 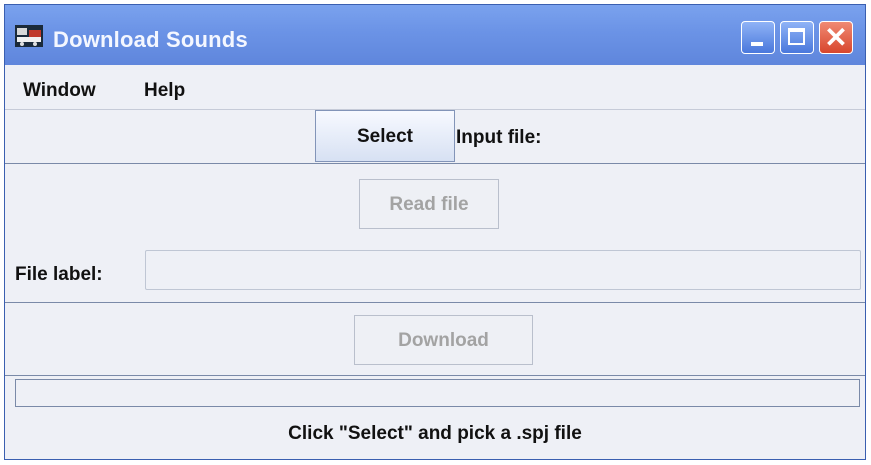 I want to click on title-bar: Download Sounds ✕, so click(x=435, y=35).